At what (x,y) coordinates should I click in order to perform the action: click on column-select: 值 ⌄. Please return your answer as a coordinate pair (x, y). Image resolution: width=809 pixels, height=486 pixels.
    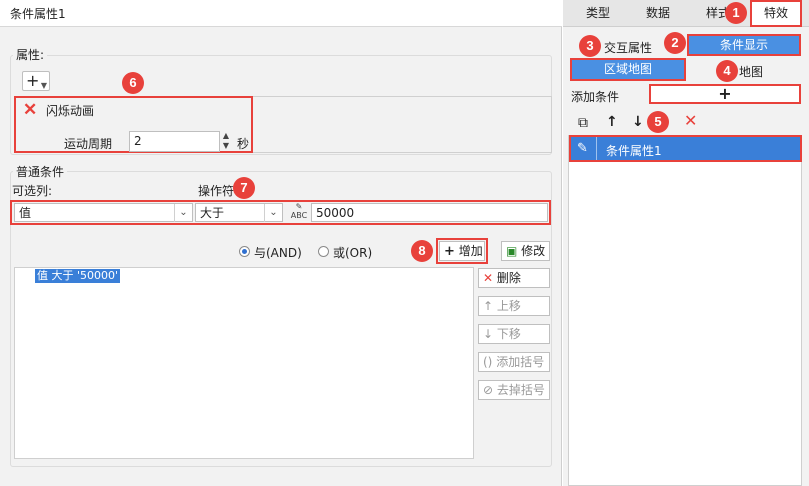
    Looking at the image, I should click on (103, 212).